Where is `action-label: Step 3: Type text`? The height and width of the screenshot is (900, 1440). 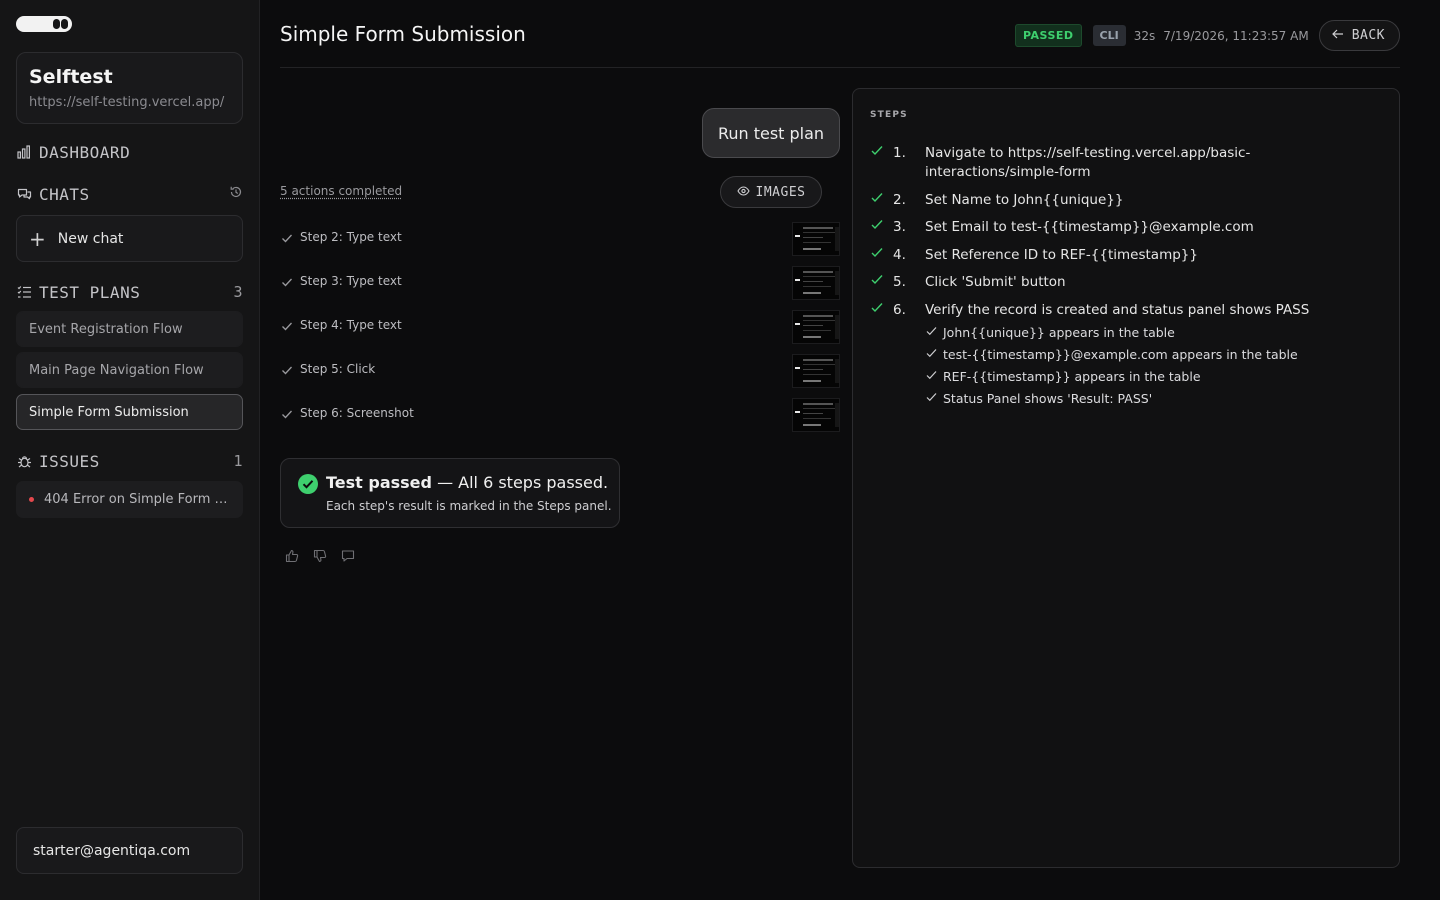
action-label: Step 3: Type text is located at coordinates (351, 281).